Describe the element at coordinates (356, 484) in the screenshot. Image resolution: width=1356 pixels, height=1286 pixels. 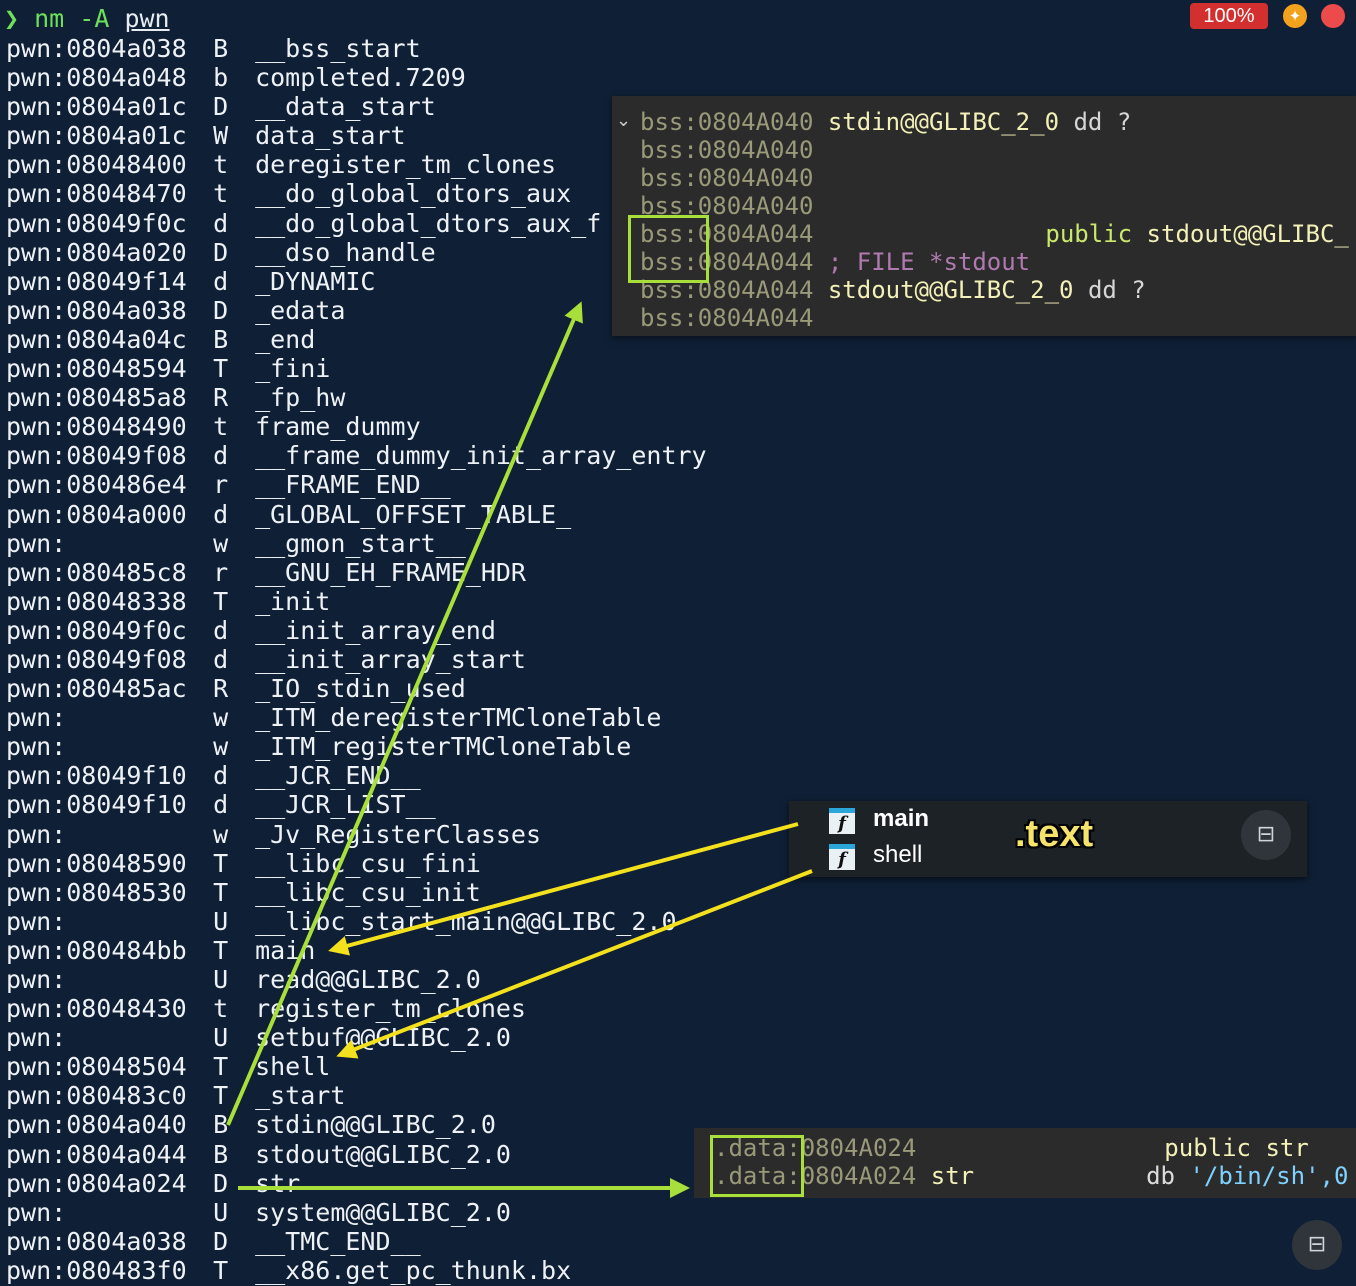
I see `nm-output-line: pwn:080486e4 r __FRAME_END__` at that location.